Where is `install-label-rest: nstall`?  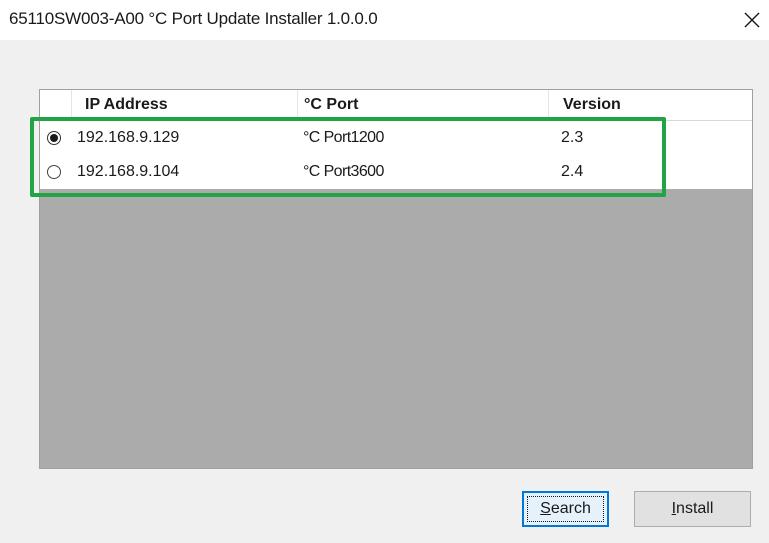 install-label-rest: nstall is located at coordinates (695, 508).